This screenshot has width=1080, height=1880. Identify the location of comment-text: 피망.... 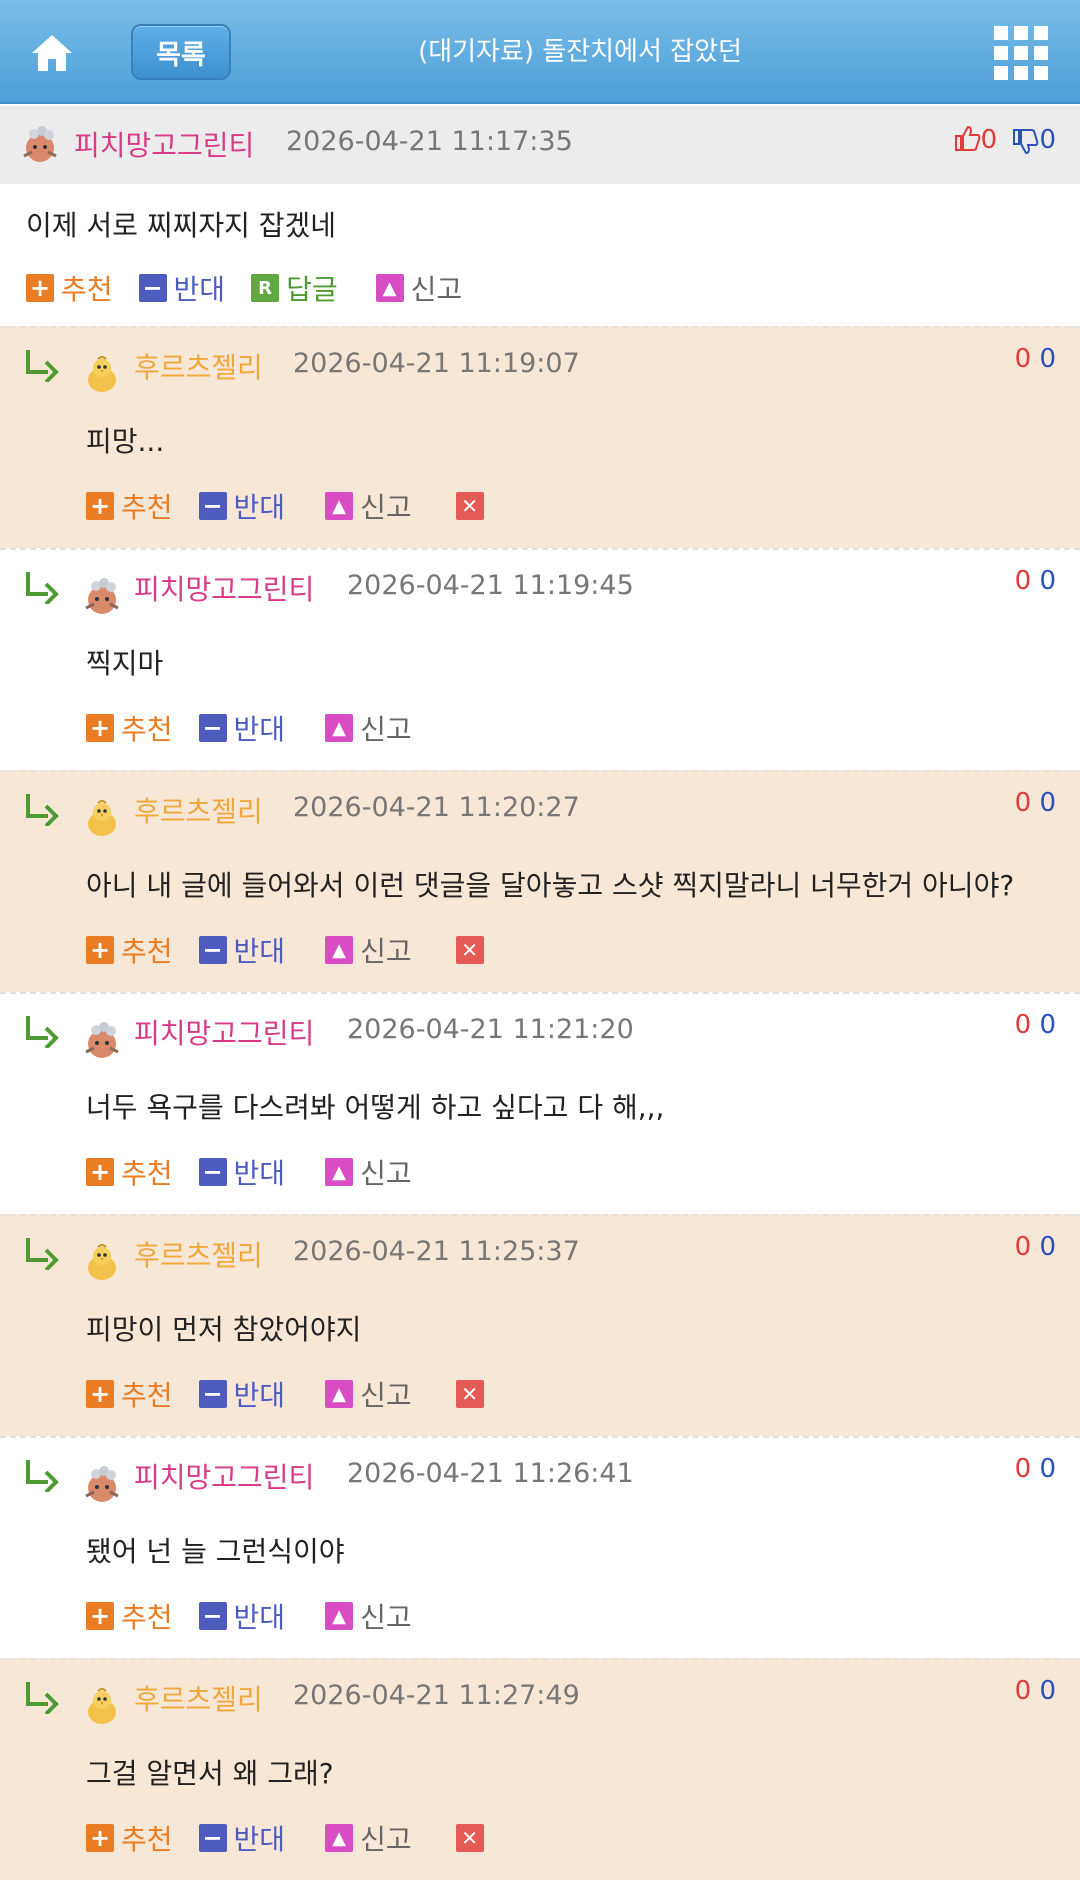
(125, 441).